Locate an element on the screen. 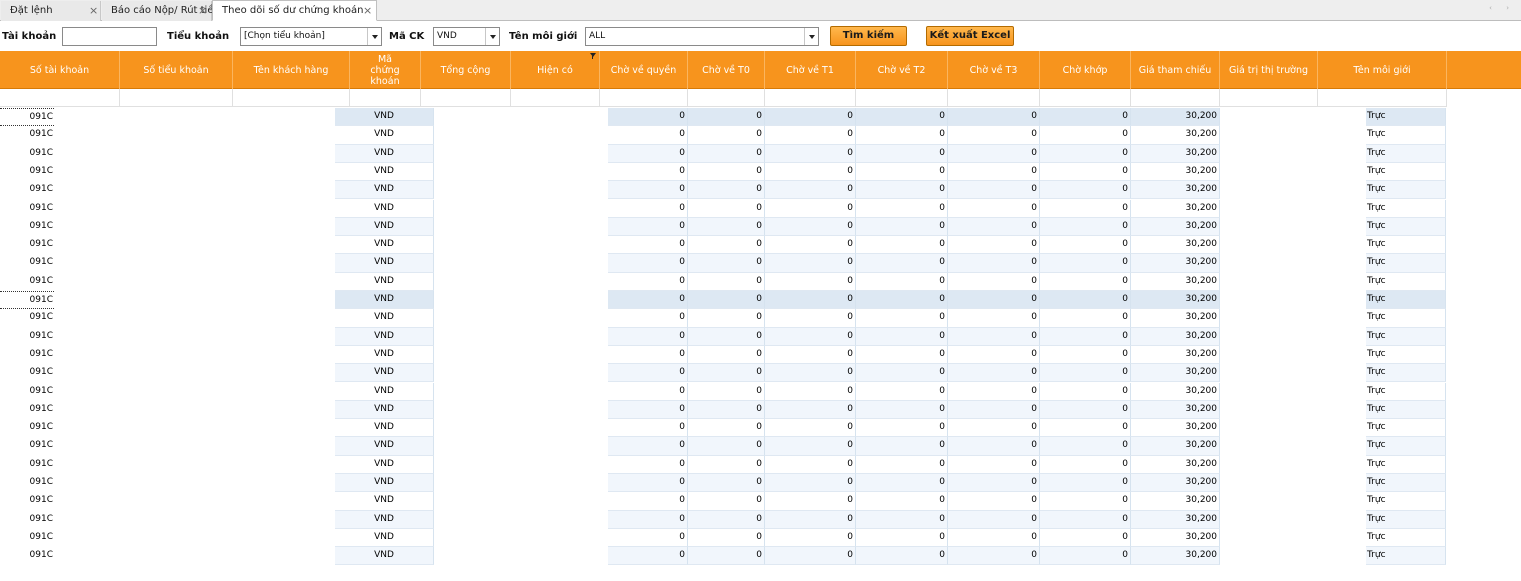 Image resolution: width=1521 pixels, height=581 pixels. column-header: Số tiểu khoản is located at coordinates (176, 70).